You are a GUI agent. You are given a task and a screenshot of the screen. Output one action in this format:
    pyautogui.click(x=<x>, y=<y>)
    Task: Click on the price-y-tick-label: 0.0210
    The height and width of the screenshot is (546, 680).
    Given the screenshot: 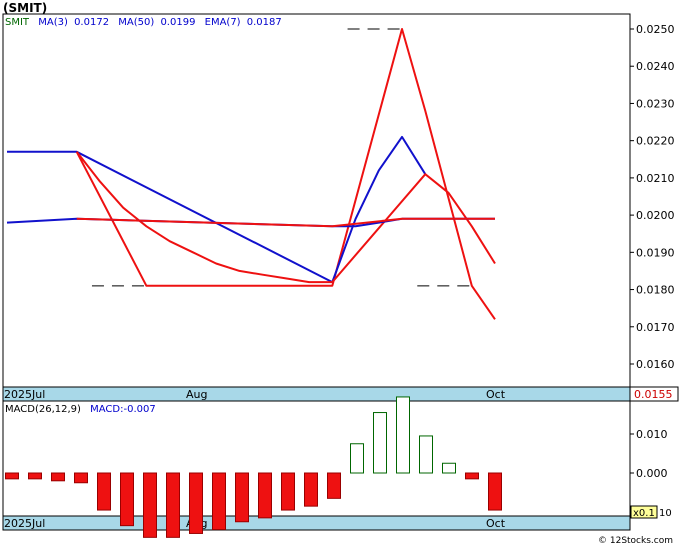 What is the action you would take?
    pyautogui.click(x=655, y=178)
    